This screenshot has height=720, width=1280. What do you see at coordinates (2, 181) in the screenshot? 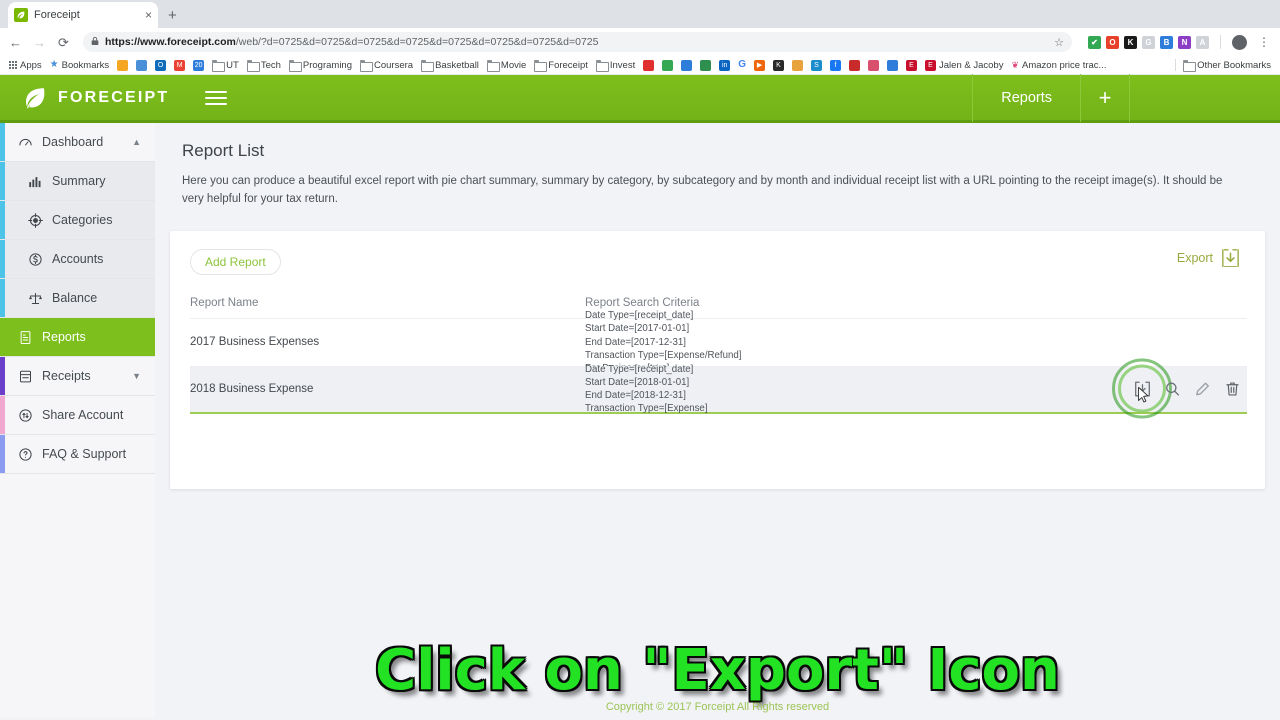
I see `sidebar-accent-bar` at bounding box center [2, 181].